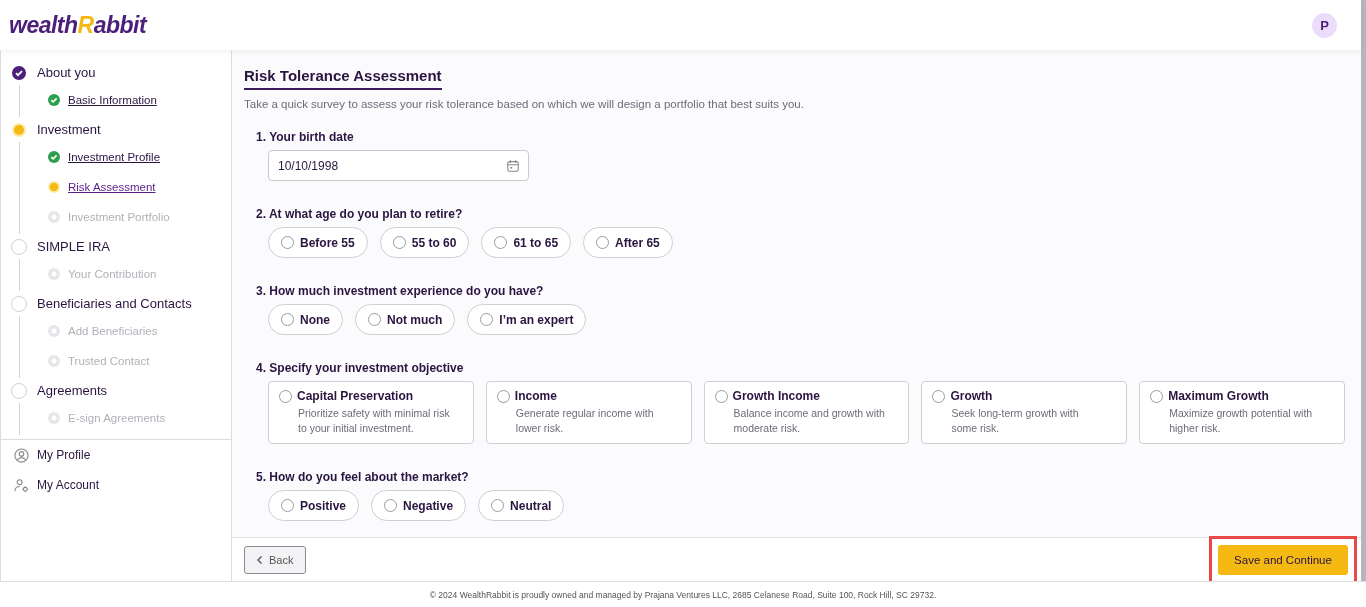 Image resolution: width=1366 pixels, height=607 pixels. I want to click on step-title: Agreements, so click(72, 390).